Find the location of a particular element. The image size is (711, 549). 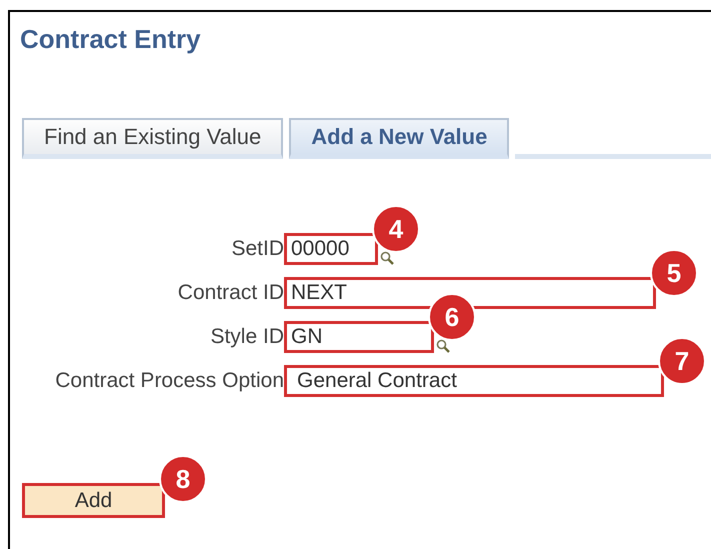

step-number-badge: 7 is located at coordinates (682, 361).